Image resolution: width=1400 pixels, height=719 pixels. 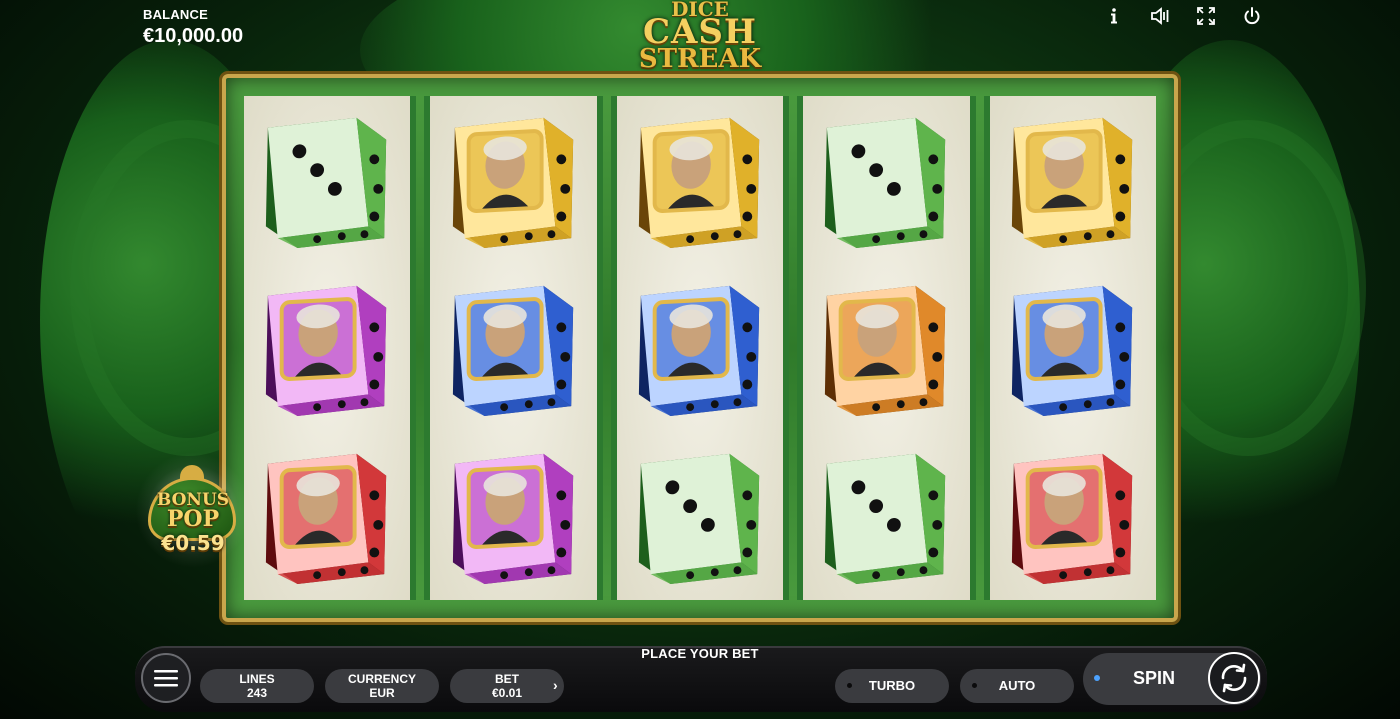 What do you see at coordinates (193, 500) in the screenshot?
I see `bonus-label-1: BONUS` at bounding box center [193, 500].